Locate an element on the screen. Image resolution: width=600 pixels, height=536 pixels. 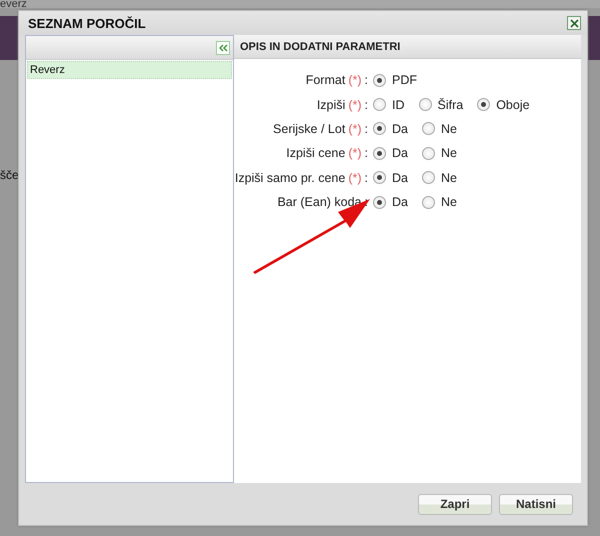
page-text: šče is located at coordinates (9, 175).